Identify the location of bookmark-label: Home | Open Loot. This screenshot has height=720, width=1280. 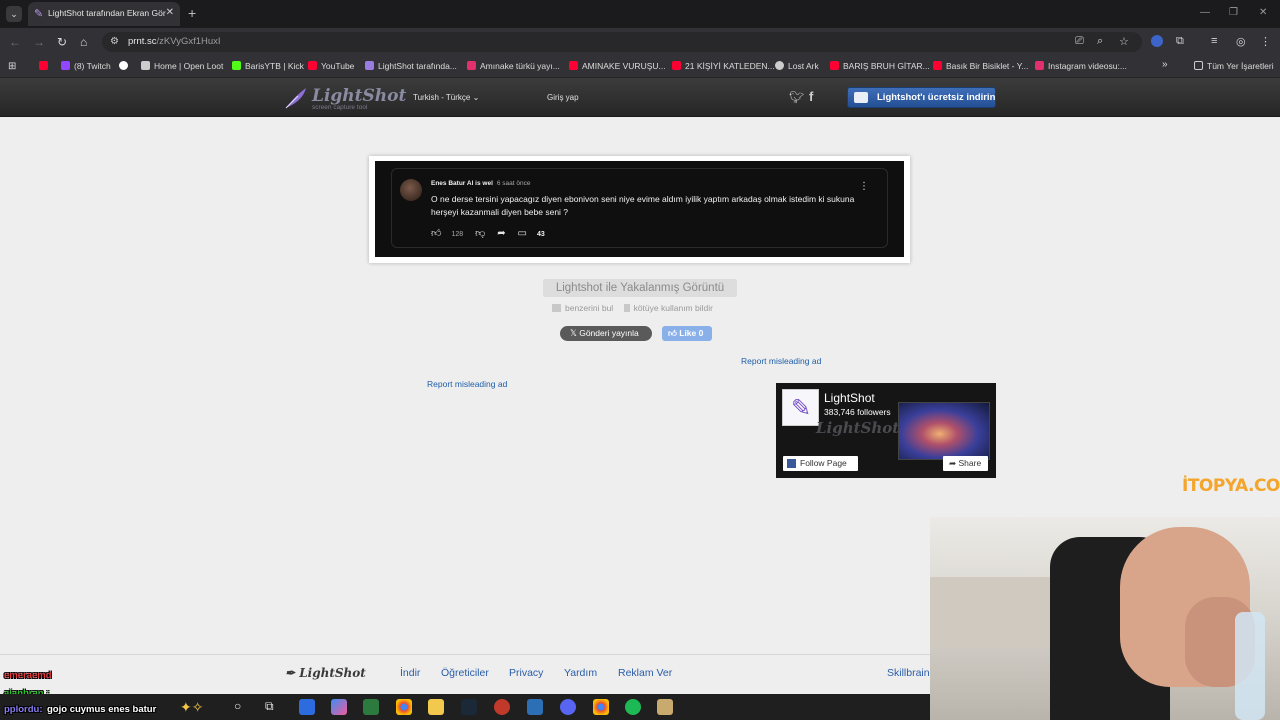
(189, 66).